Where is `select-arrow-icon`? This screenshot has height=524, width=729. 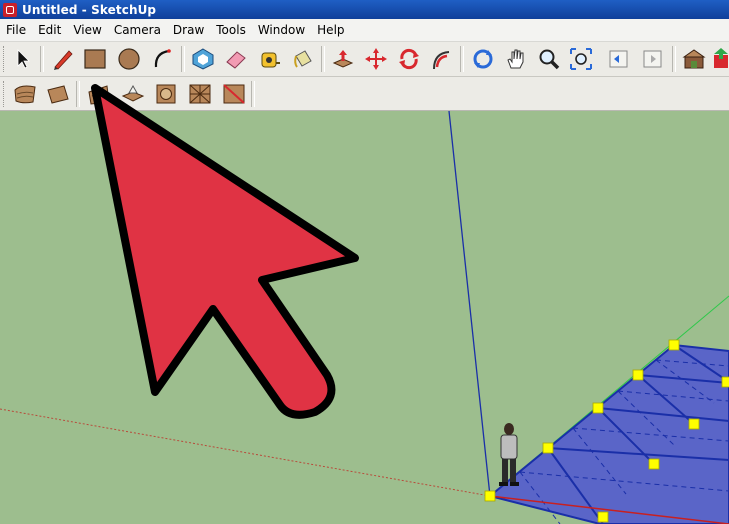 select-arrow-icon is located at coordinates (23, 59).